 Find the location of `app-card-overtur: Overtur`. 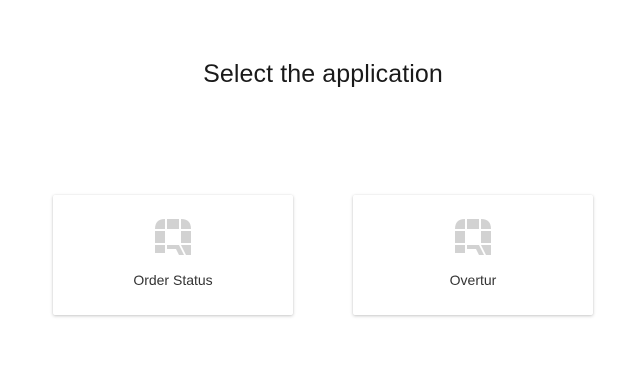

app-card-overtur: Overtur is located at coordinates (473, 255).